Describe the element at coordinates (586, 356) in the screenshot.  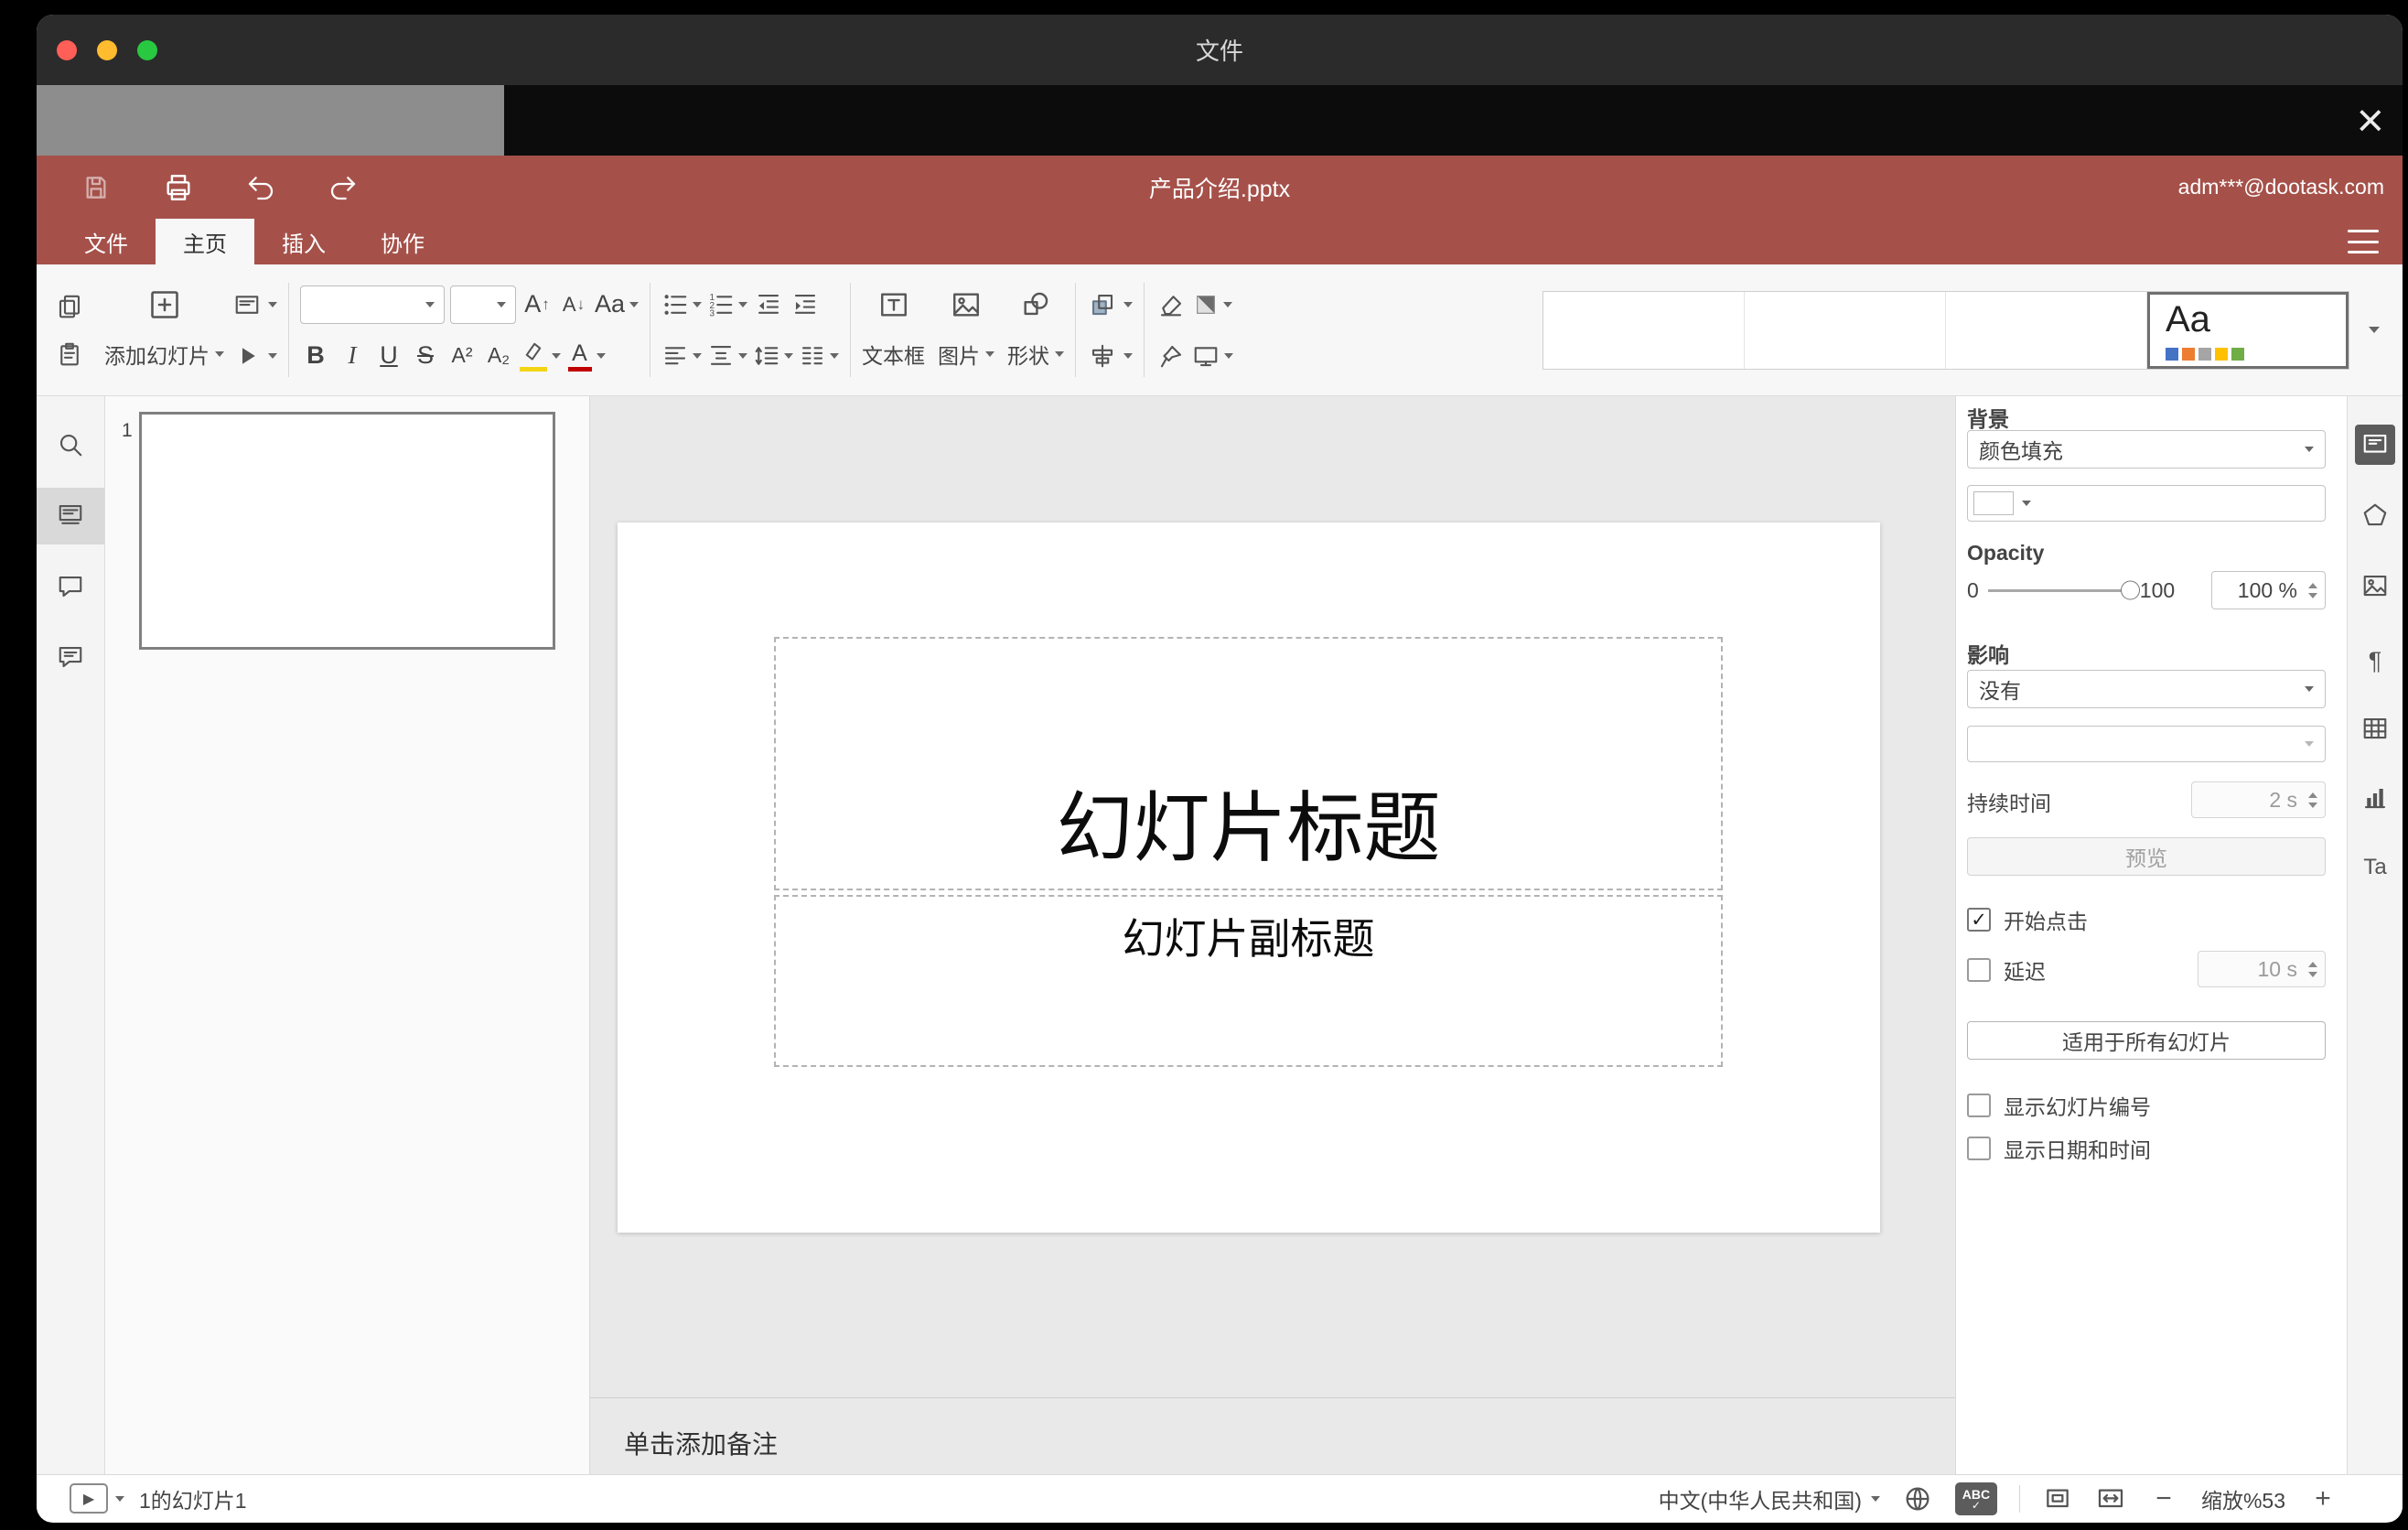
I see `font-color-button: A` at that location.